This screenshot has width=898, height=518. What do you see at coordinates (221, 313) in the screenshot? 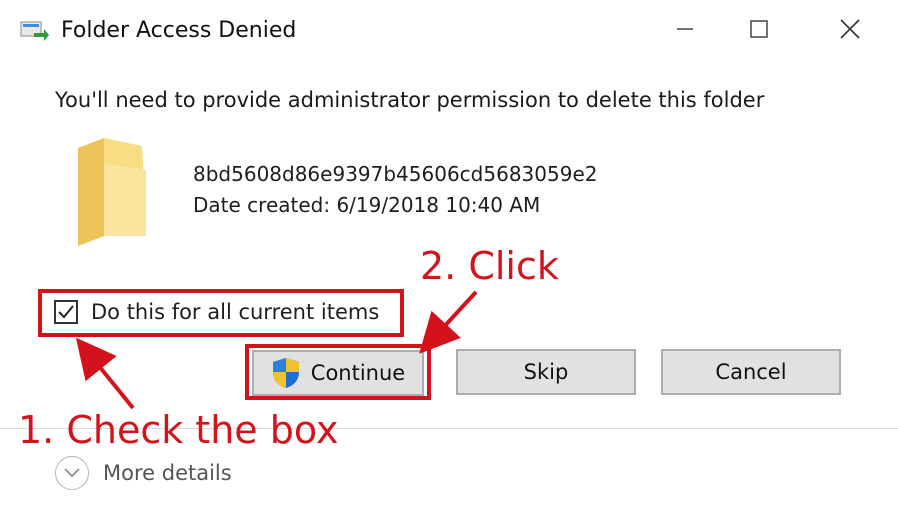
I see `checkbox-highlight-box` at bounding box center [221, 313].